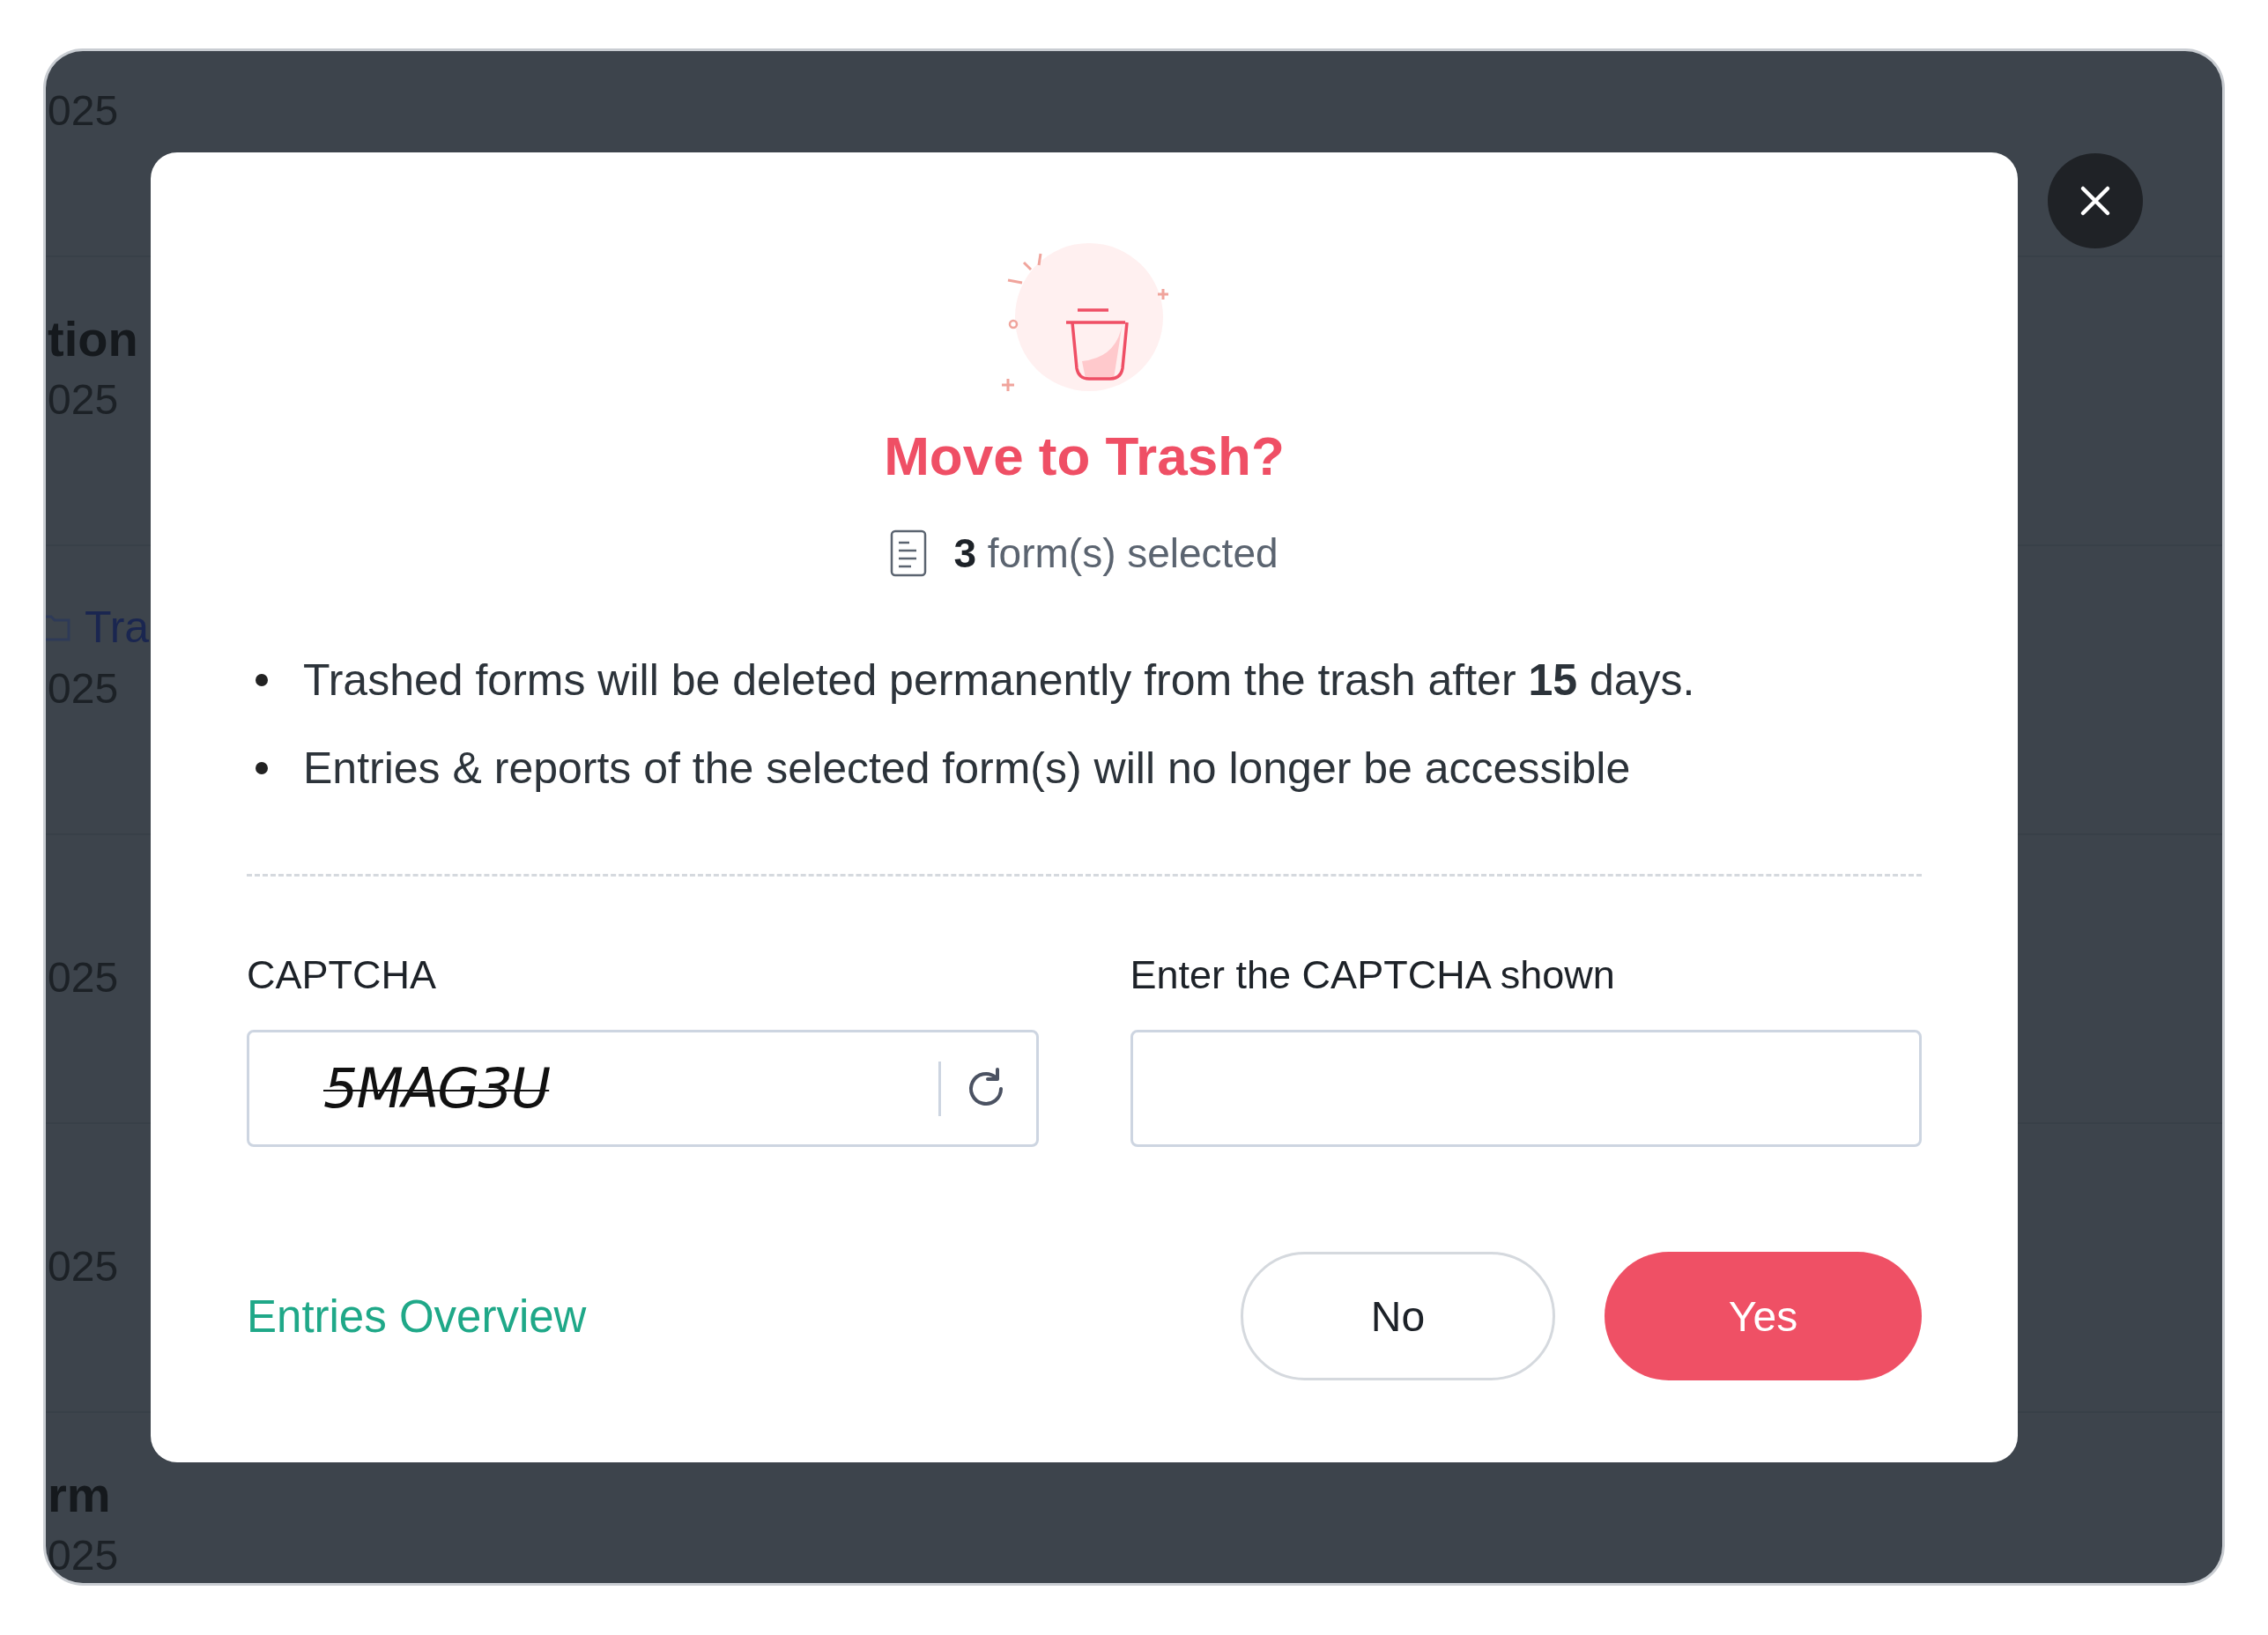  What do you see at coordinates (967, 769) in the screenshot?
I see `note-text: Entries & reports of the selected form(s) will no longer be accessible` at bounding box center [967, 769].